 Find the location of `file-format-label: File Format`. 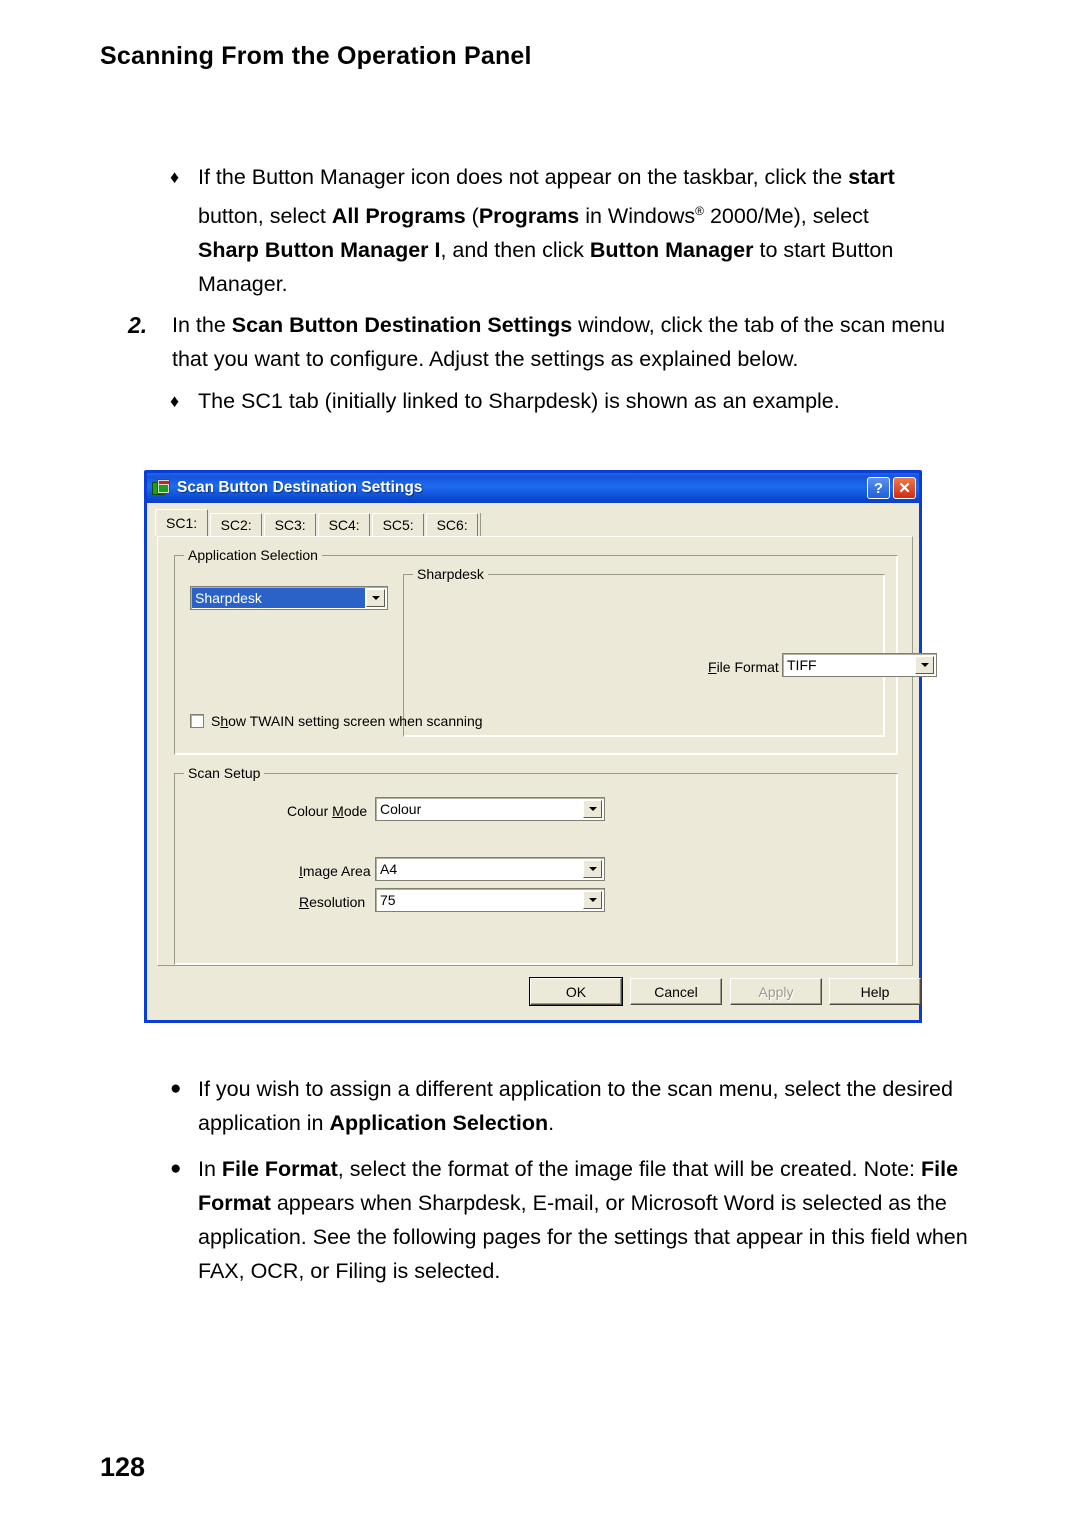

file-format-label: File Format is located at coordinates (743, 667).